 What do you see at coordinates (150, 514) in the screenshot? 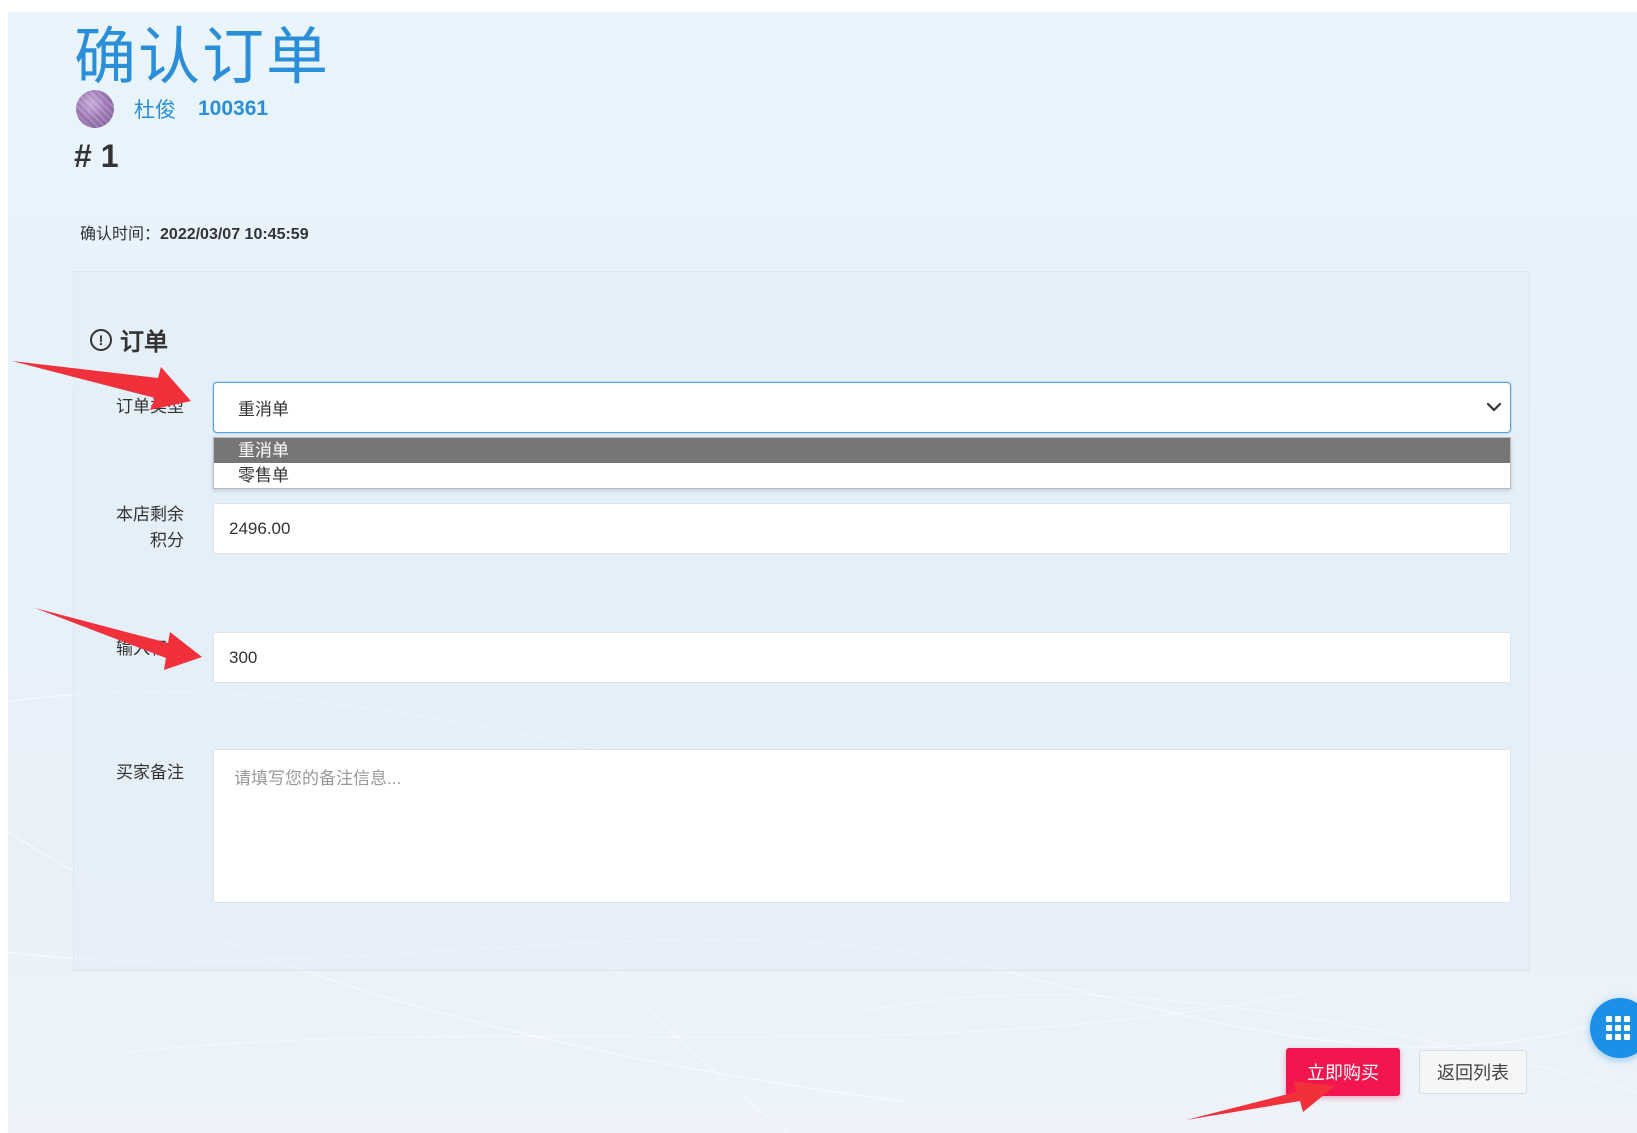
I see `remaining-points-label-line1: 本店剩余` at bounding box center [150, 514].